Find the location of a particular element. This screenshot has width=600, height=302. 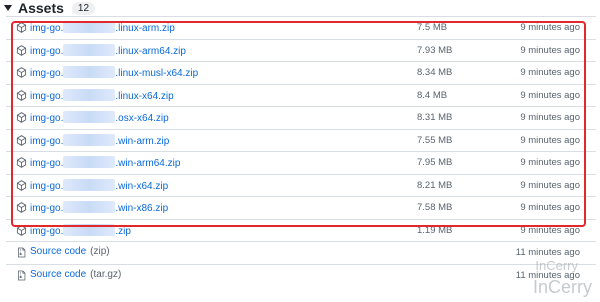

asset-size: 7.93 MB is located at coordinates (435, 50).